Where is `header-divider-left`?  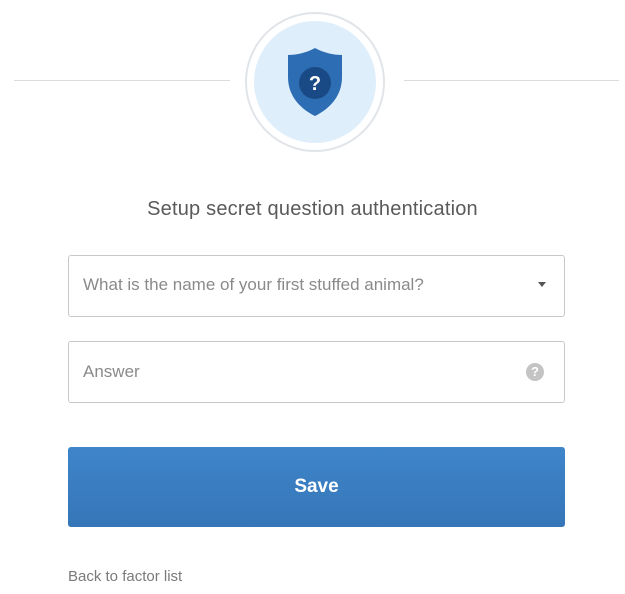
header-divider-left is located at coordinates (122, 80).